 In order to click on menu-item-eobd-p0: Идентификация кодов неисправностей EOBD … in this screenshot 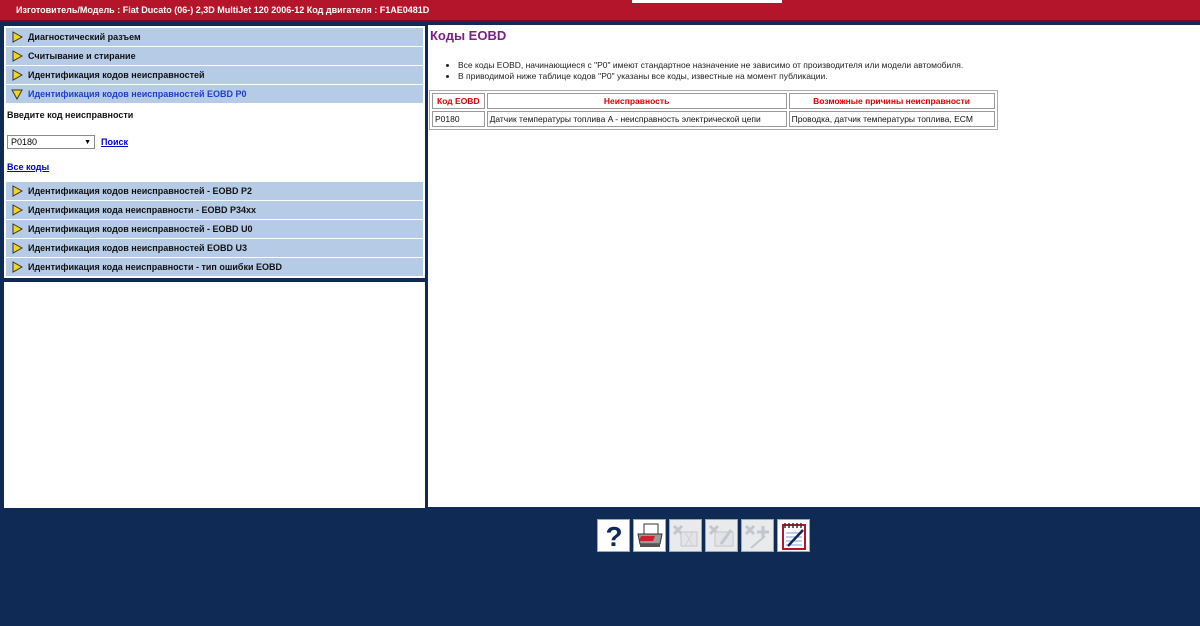, I will do `click(214, 94)`.